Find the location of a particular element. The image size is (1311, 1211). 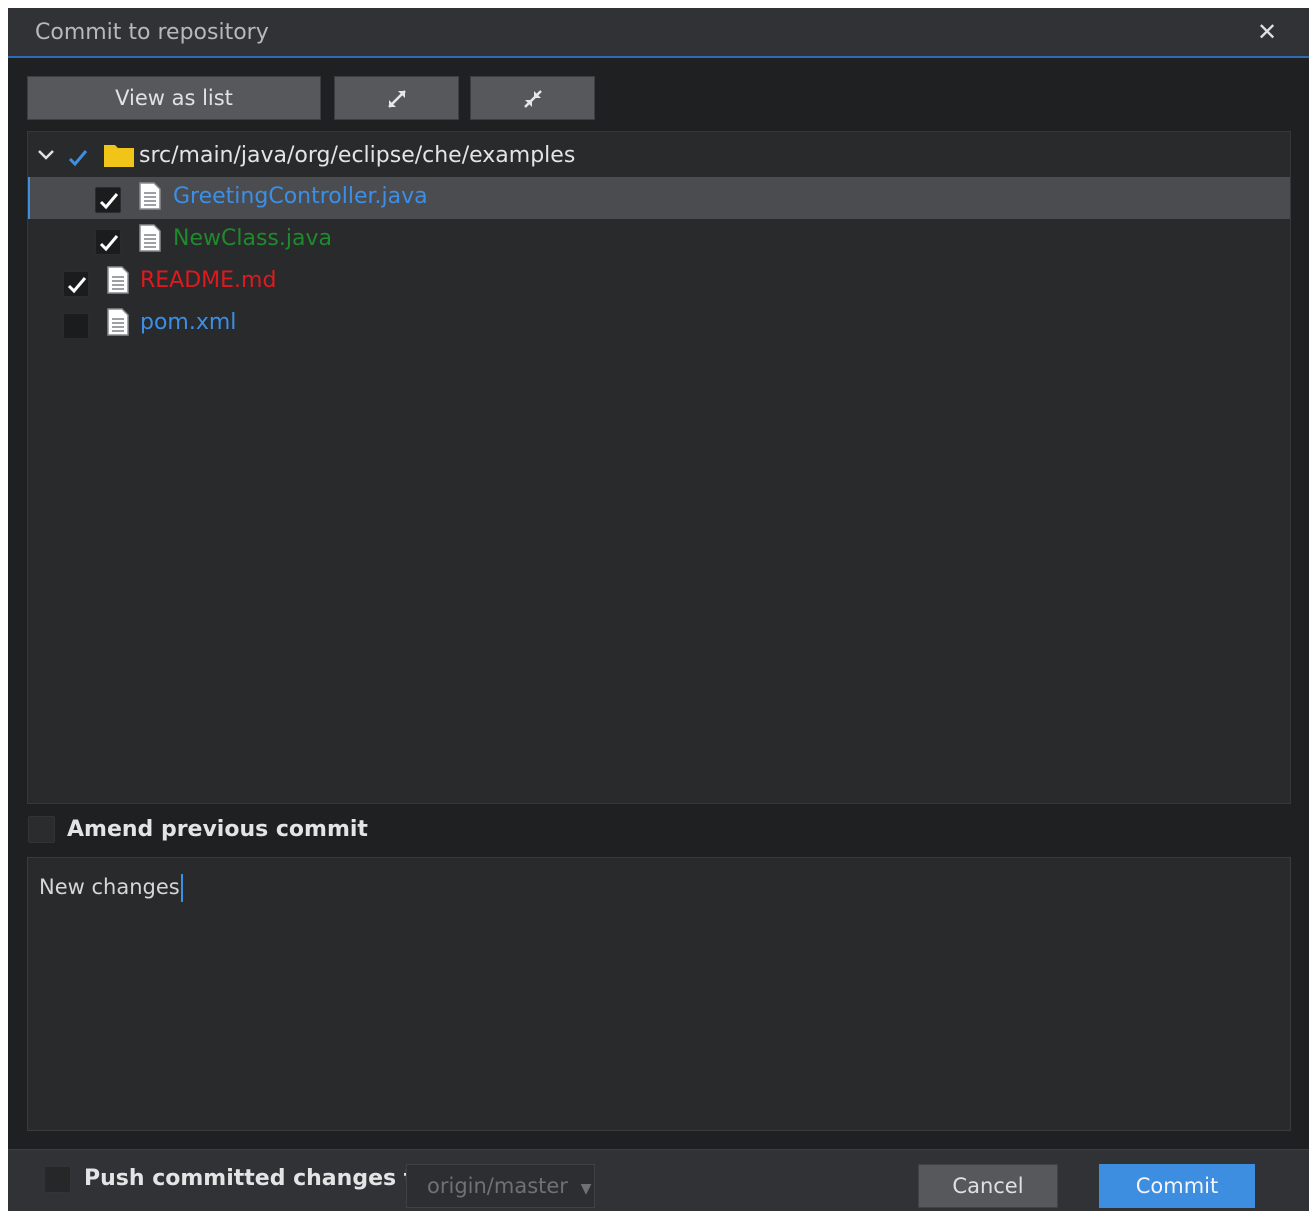

tree-file-row: GreetingController.java is located at coordinates (659, 198).